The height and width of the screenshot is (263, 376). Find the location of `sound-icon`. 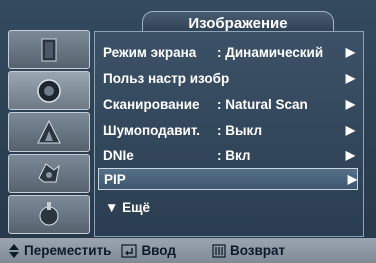

sound-icon is located at coordinates (49, 132).